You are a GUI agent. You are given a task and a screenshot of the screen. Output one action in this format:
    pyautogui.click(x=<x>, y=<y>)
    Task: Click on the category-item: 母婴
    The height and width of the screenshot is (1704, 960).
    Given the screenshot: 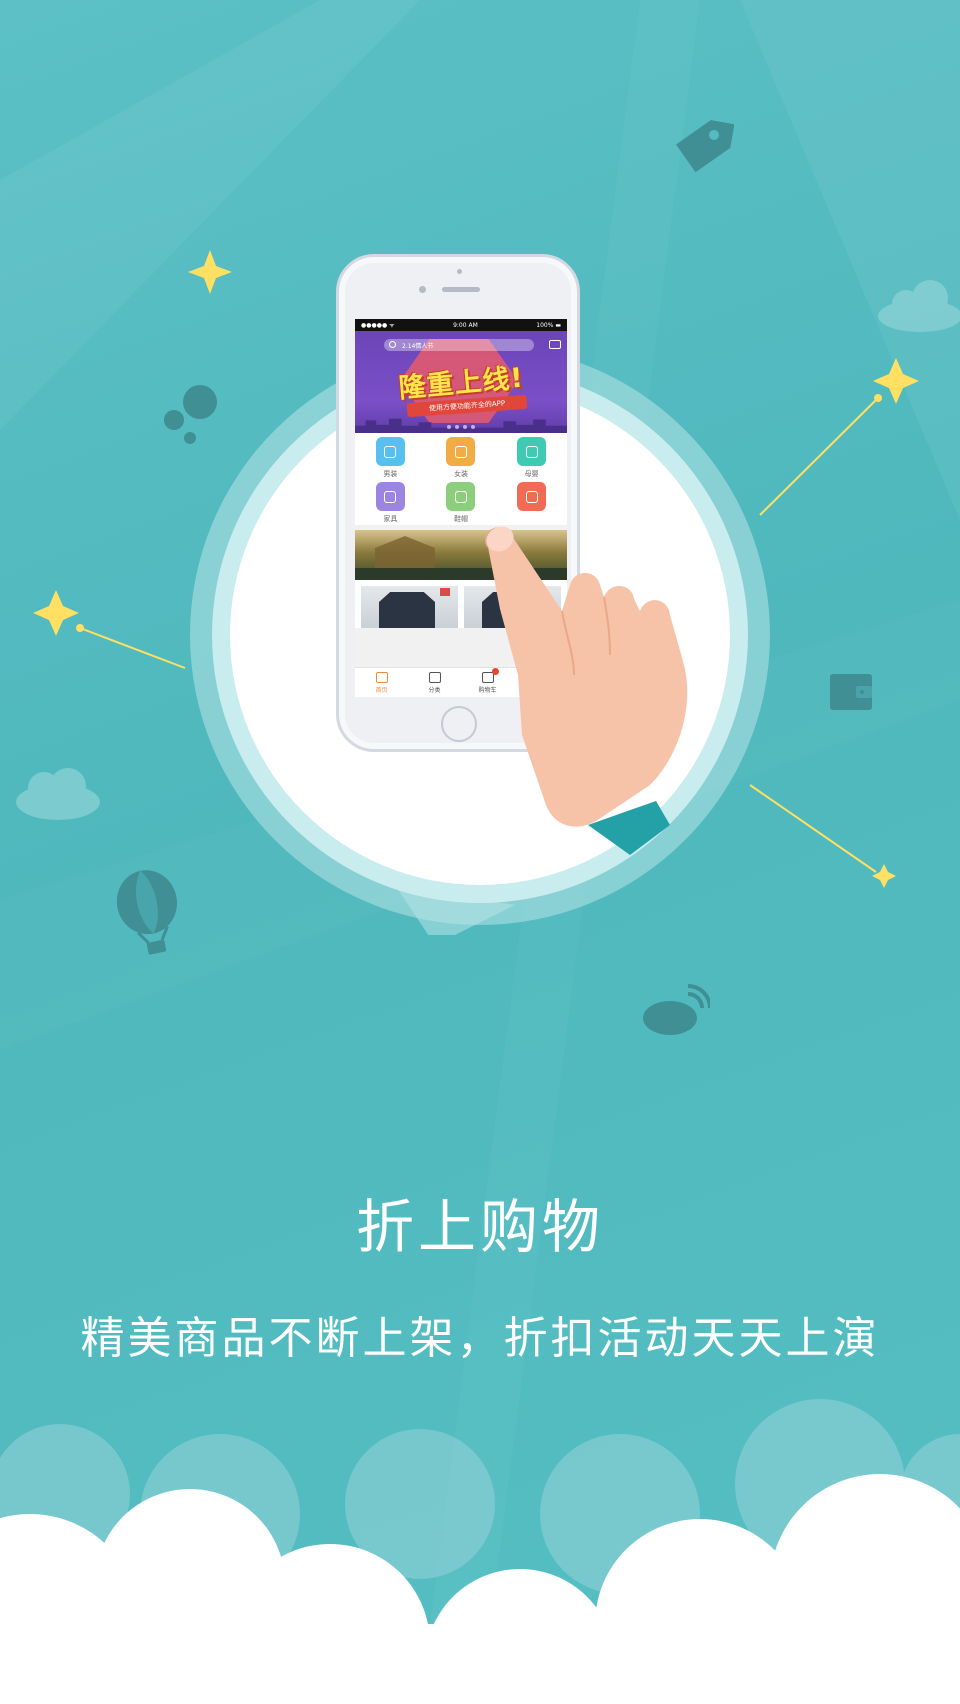 What is the action you would take?
    pyautogui.click(x=531, y=457)
    